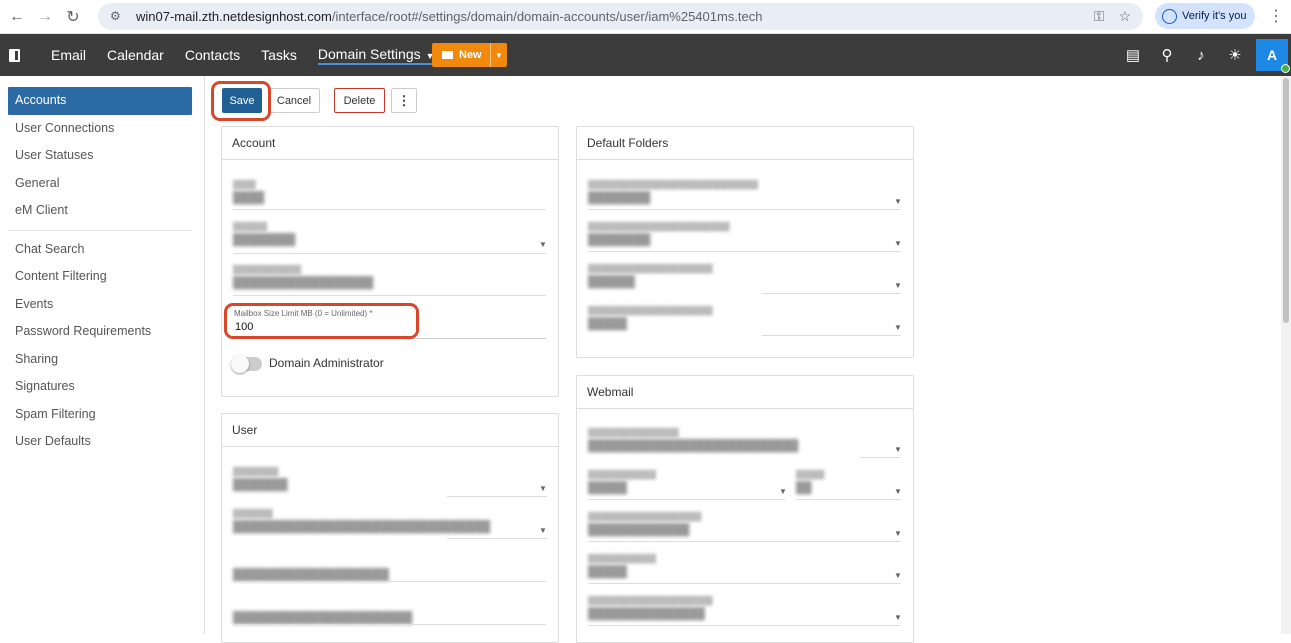  I want to click on time-zone-field: ███████ █████████████████████████████████, so click(361, 521).